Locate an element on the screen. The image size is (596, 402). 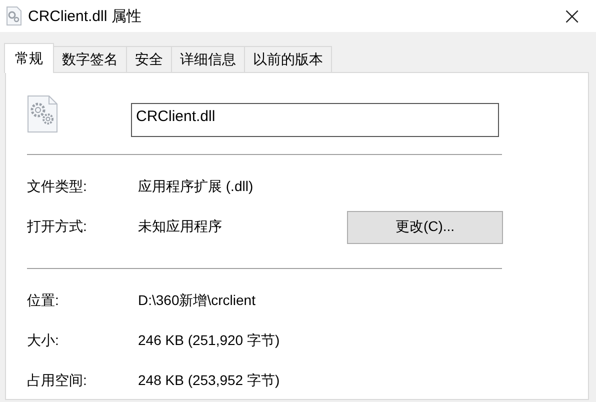
property-label: 位置: is located at coordinates (43, 301).